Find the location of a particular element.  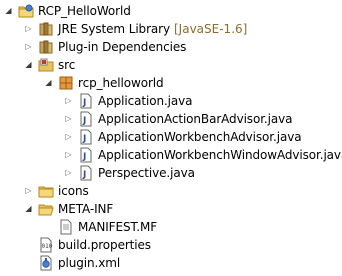

src-label: src is located at coordinates (67, 65).